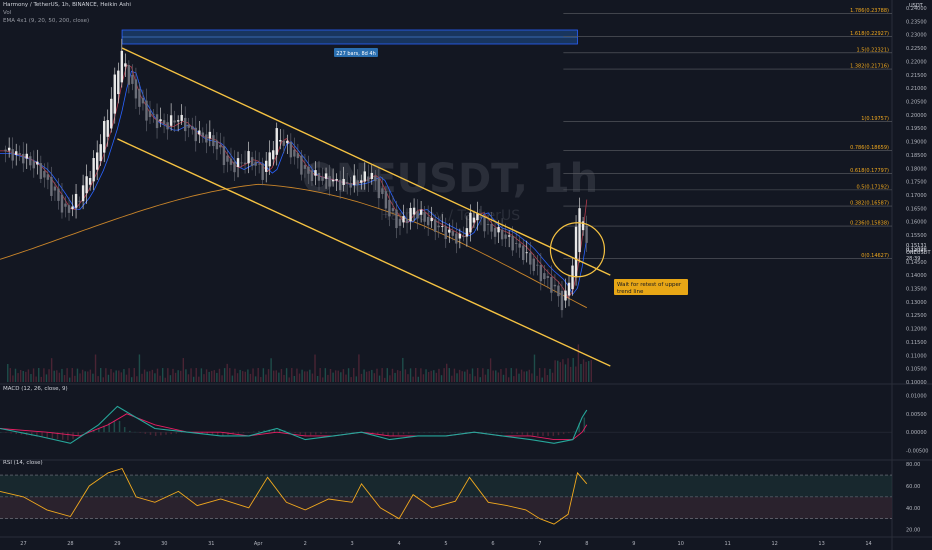 The image size is (932, 550). What do you see at coordinates (445, 544) in the screenshot?
I see `time-tick-label: 5` at bounding box center [445, 544].